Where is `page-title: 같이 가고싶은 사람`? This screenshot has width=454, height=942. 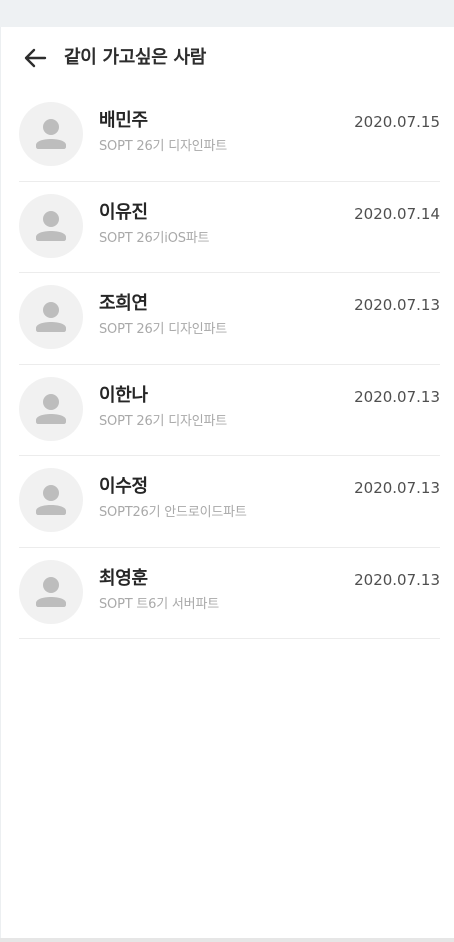 page-title: 같이 가고싶은 사람 is located at coordinates (135, 57).